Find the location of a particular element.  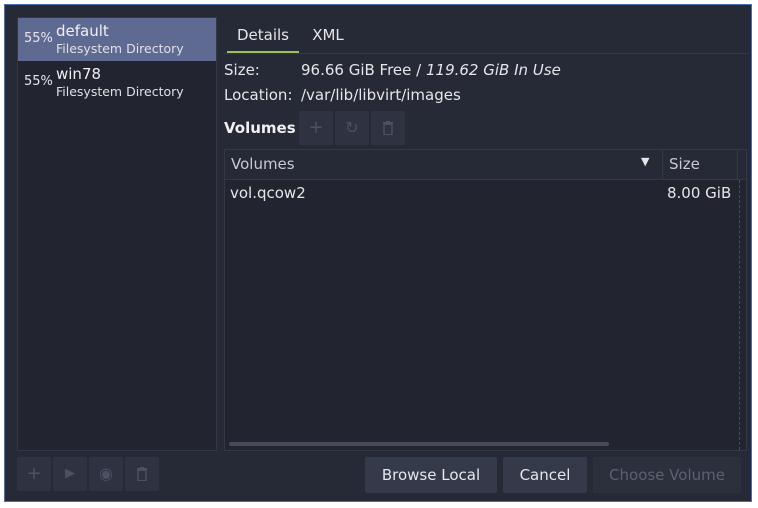

tab-xml: XML is located at coordinates (328, 38).